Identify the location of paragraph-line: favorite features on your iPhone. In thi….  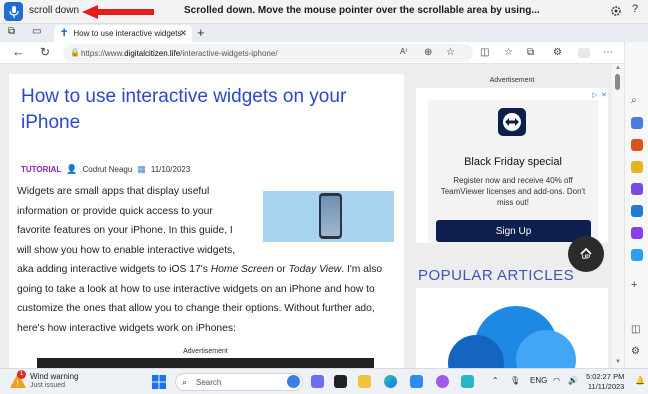
(125, 230).